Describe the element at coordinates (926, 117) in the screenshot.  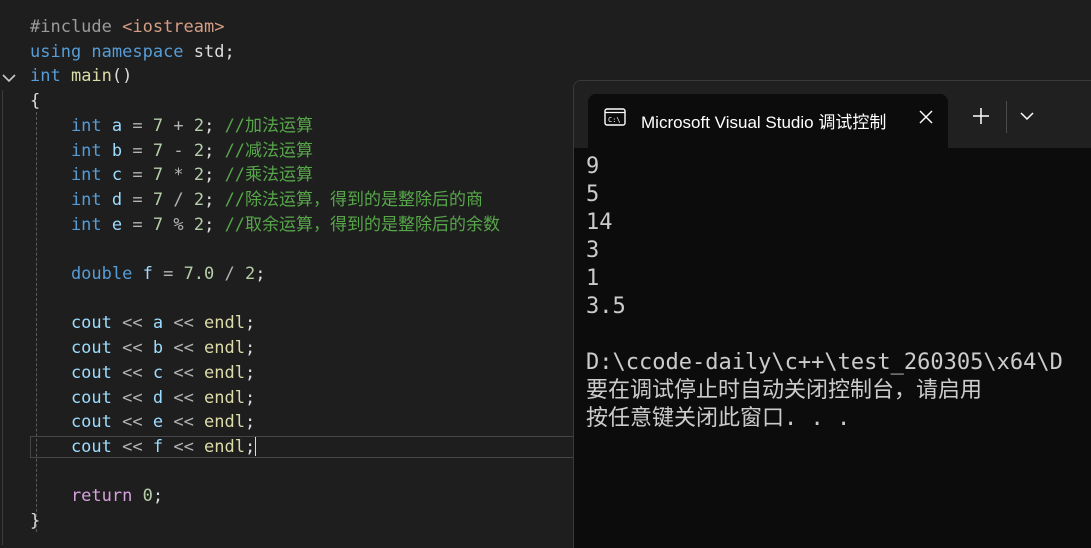
I see `close-icon` at that location.